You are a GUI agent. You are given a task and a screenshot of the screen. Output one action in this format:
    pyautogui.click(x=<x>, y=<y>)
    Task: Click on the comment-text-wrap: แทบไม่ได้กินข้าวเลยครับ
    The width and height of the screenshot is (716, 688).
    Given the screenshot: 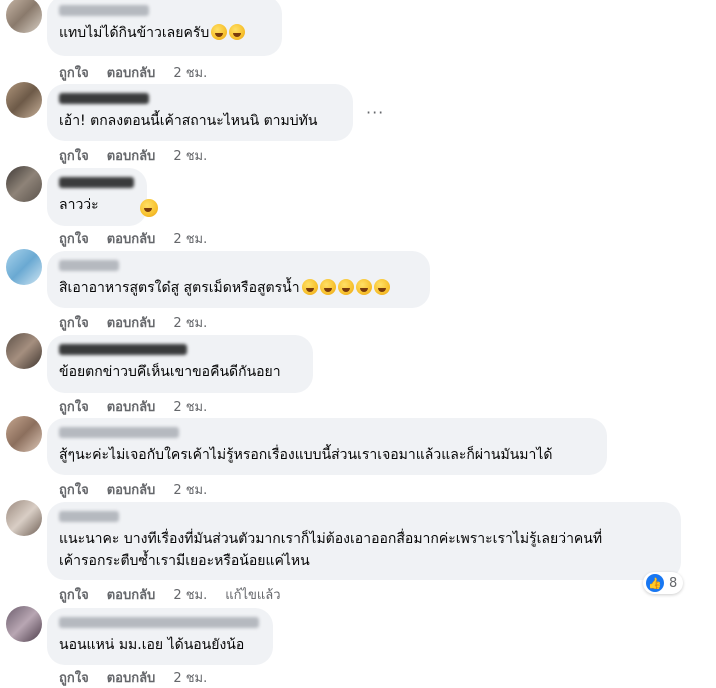 What is the action you would take?
    pyautogui.click(x=164, y=33)
    